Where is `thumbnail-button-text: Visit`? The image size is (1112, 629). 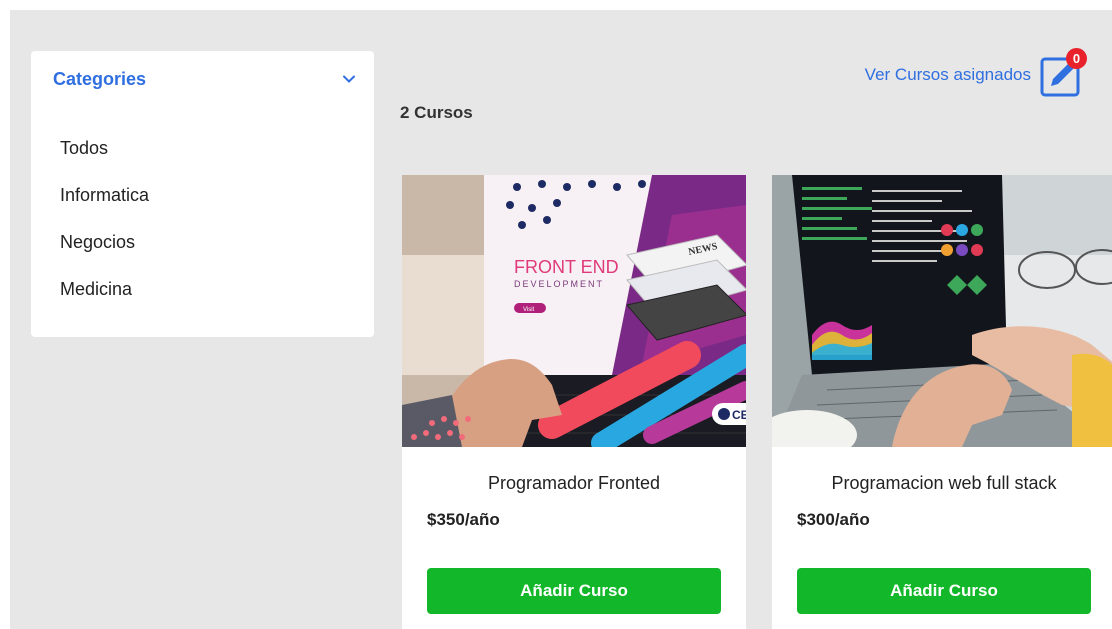 thumbnail-button-text: Visit is located at coordinates (529, 310).